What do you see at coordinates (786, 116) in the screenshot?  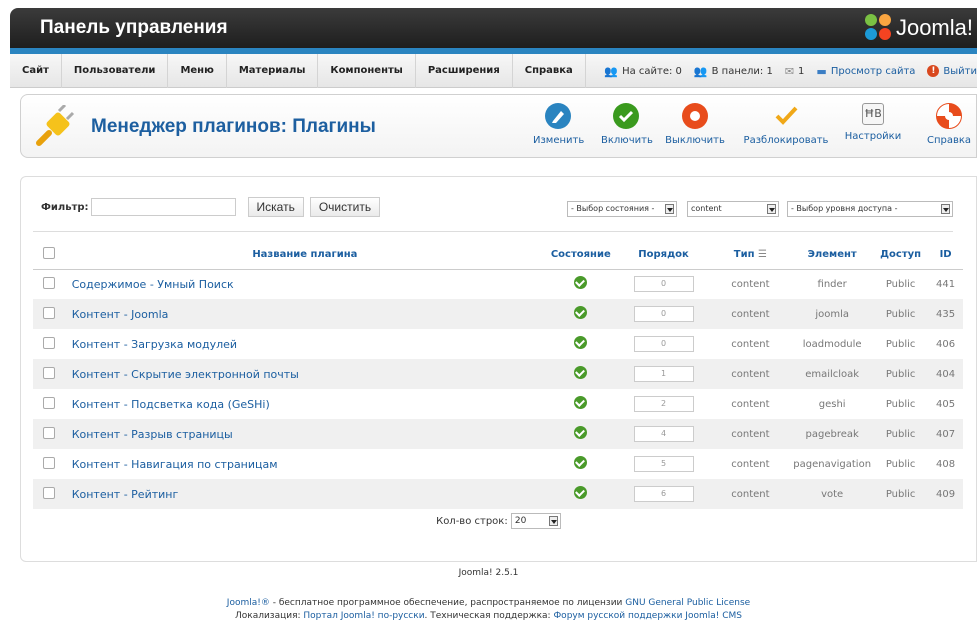 I see `checkin-icon` at bounding box center [786, 116].